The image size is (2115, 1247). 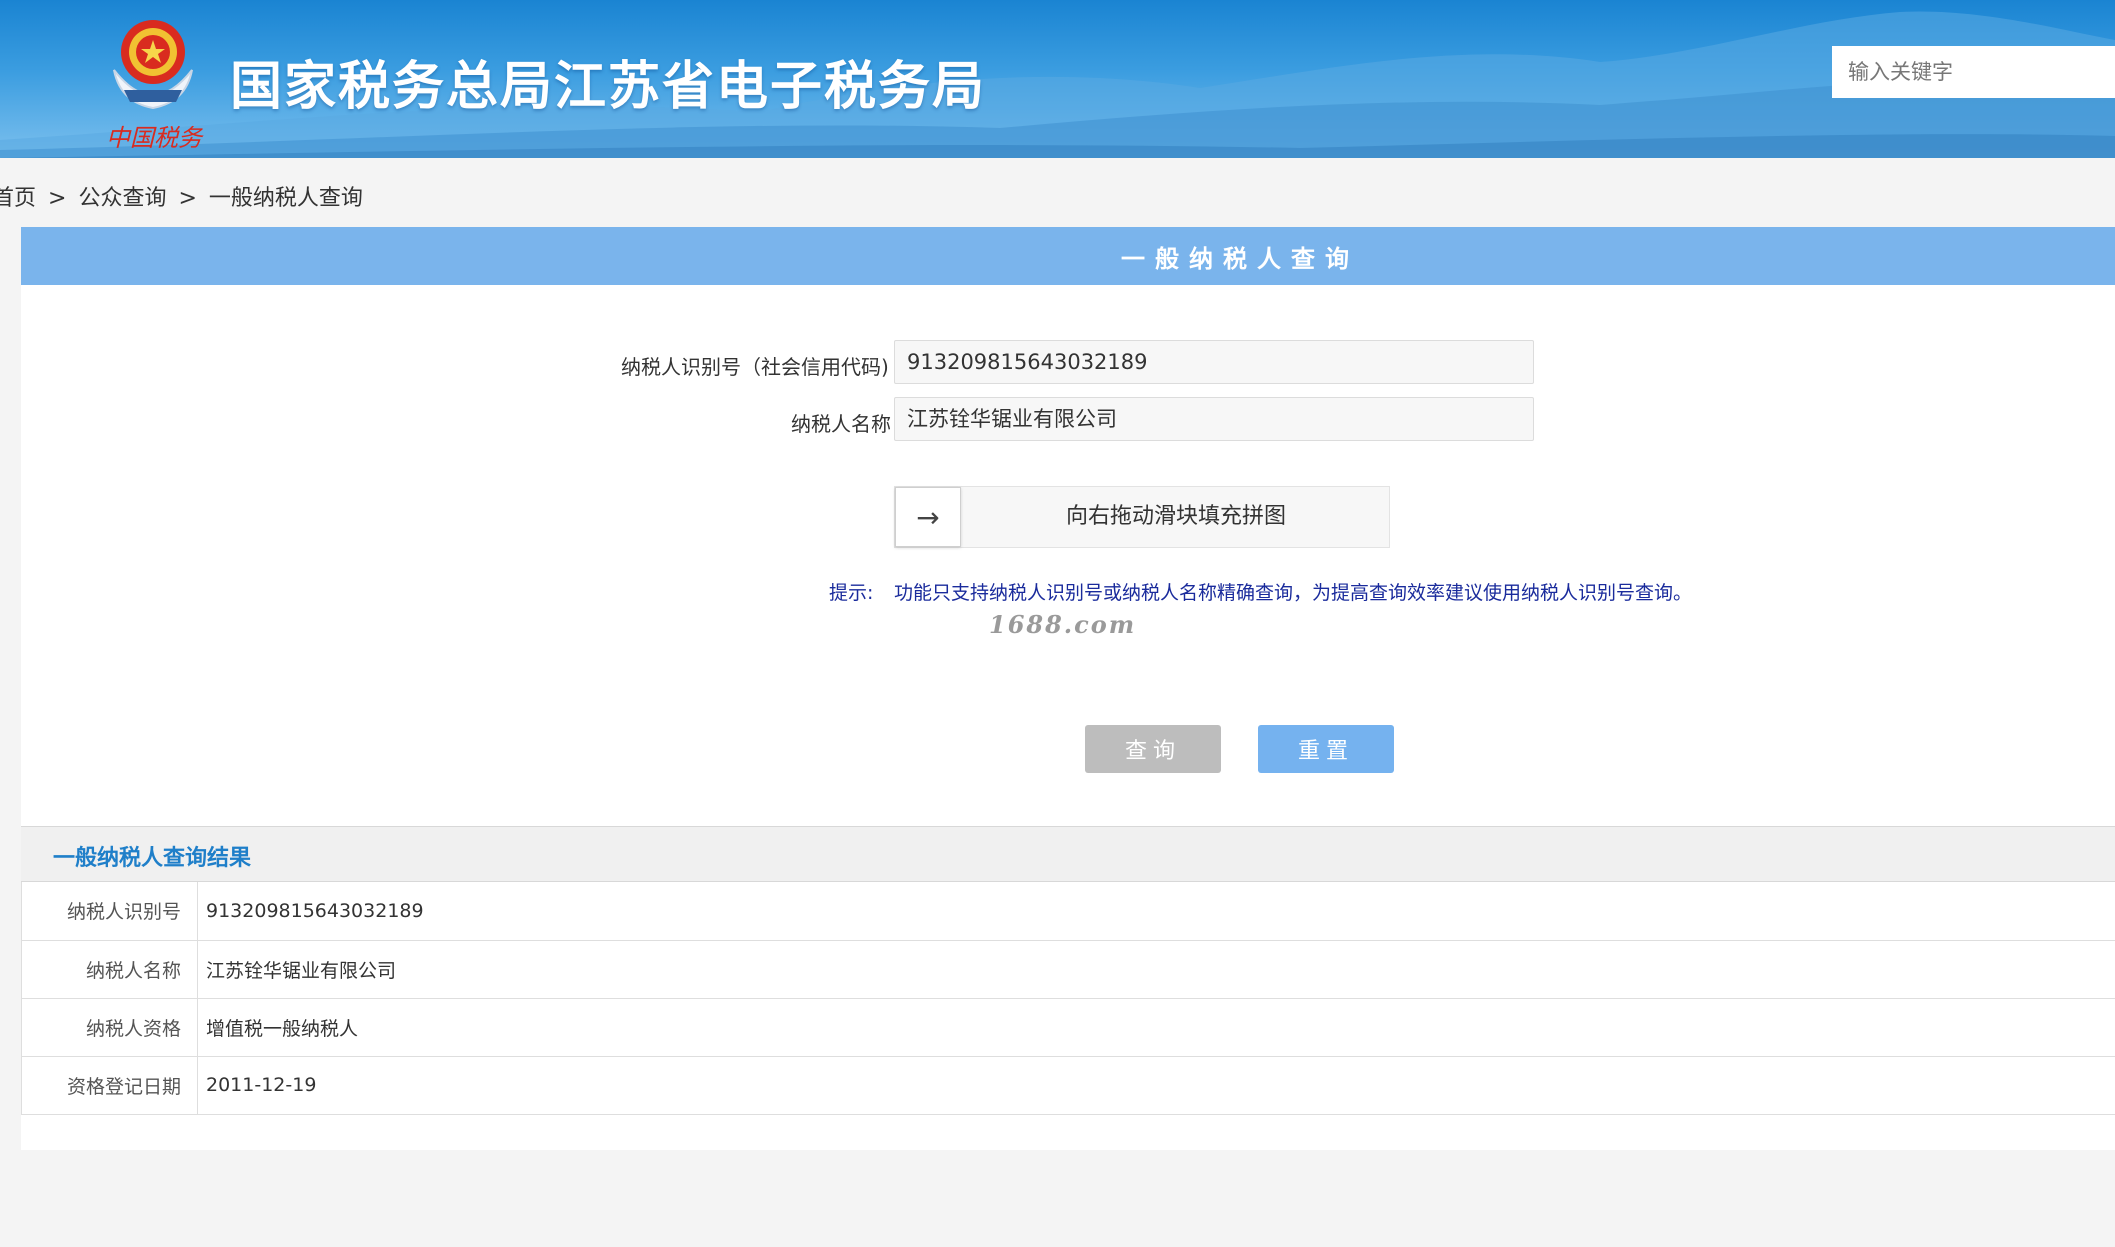 I want to click on breadcrumb-public-query-link: 公众查询, so click(x=122, y=196).